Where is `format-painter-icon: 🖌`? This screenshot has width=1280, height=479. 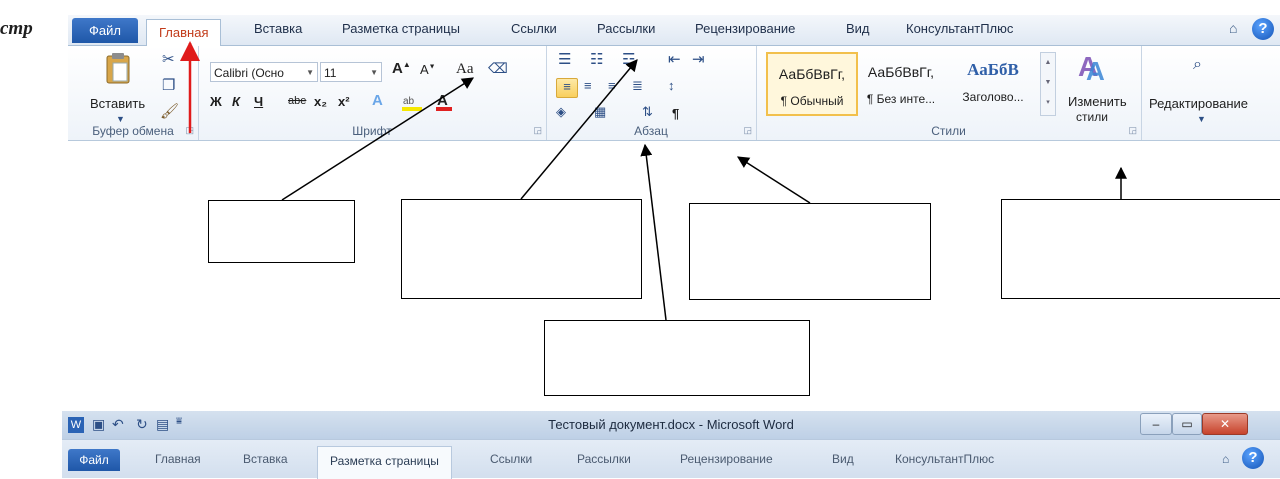
format-painter-icon: 🖌 is located at coordinates (169, 111).